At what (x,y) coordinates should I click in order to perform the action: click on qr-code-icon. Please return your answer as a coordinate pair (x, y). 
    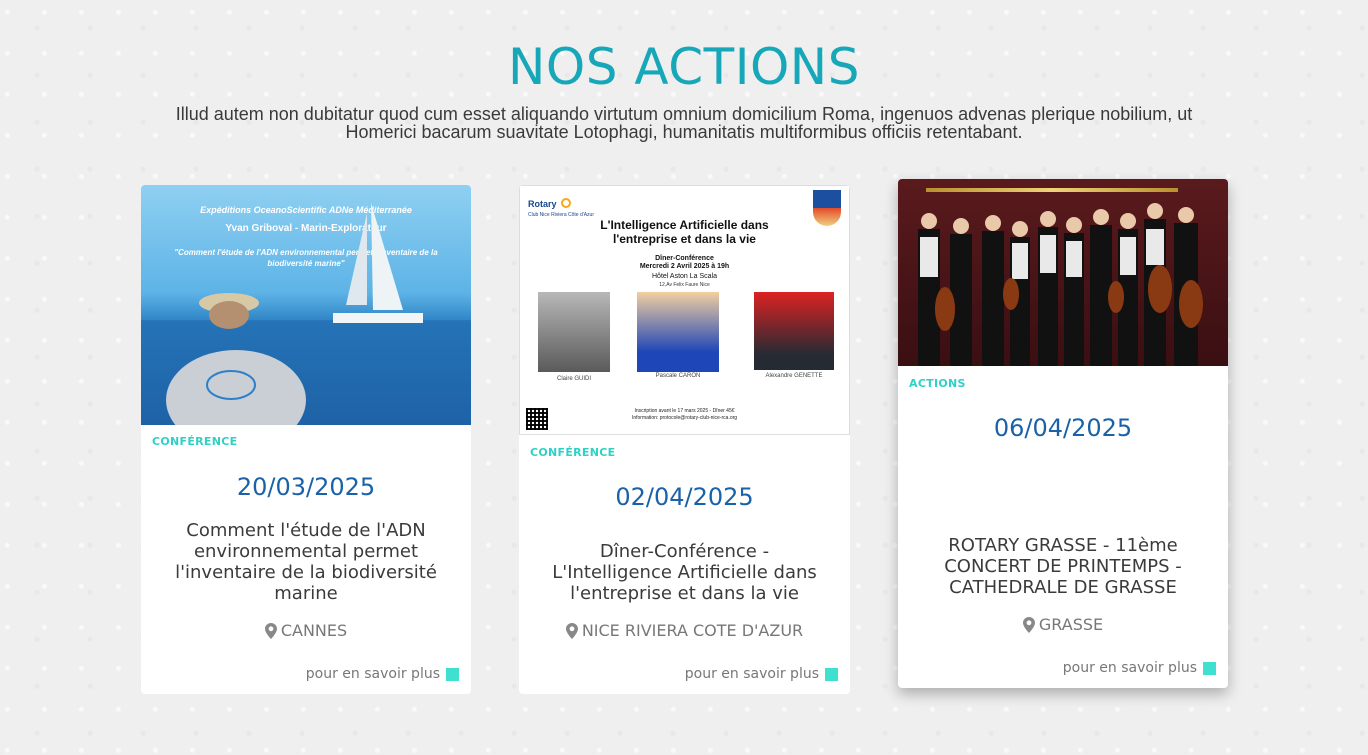
    Looking at the image, I should click on (537, 419).